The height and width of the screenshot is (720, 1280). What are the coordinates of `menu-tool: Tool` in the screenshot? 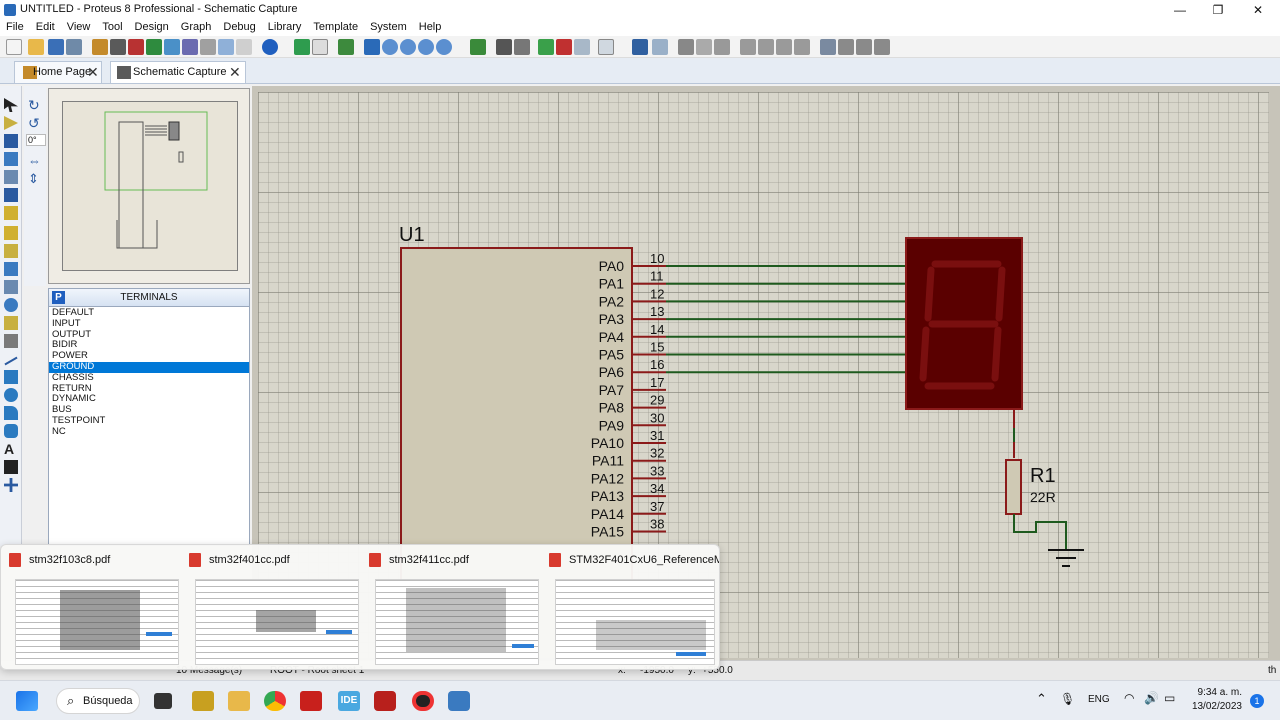 It's located at (112, 26).